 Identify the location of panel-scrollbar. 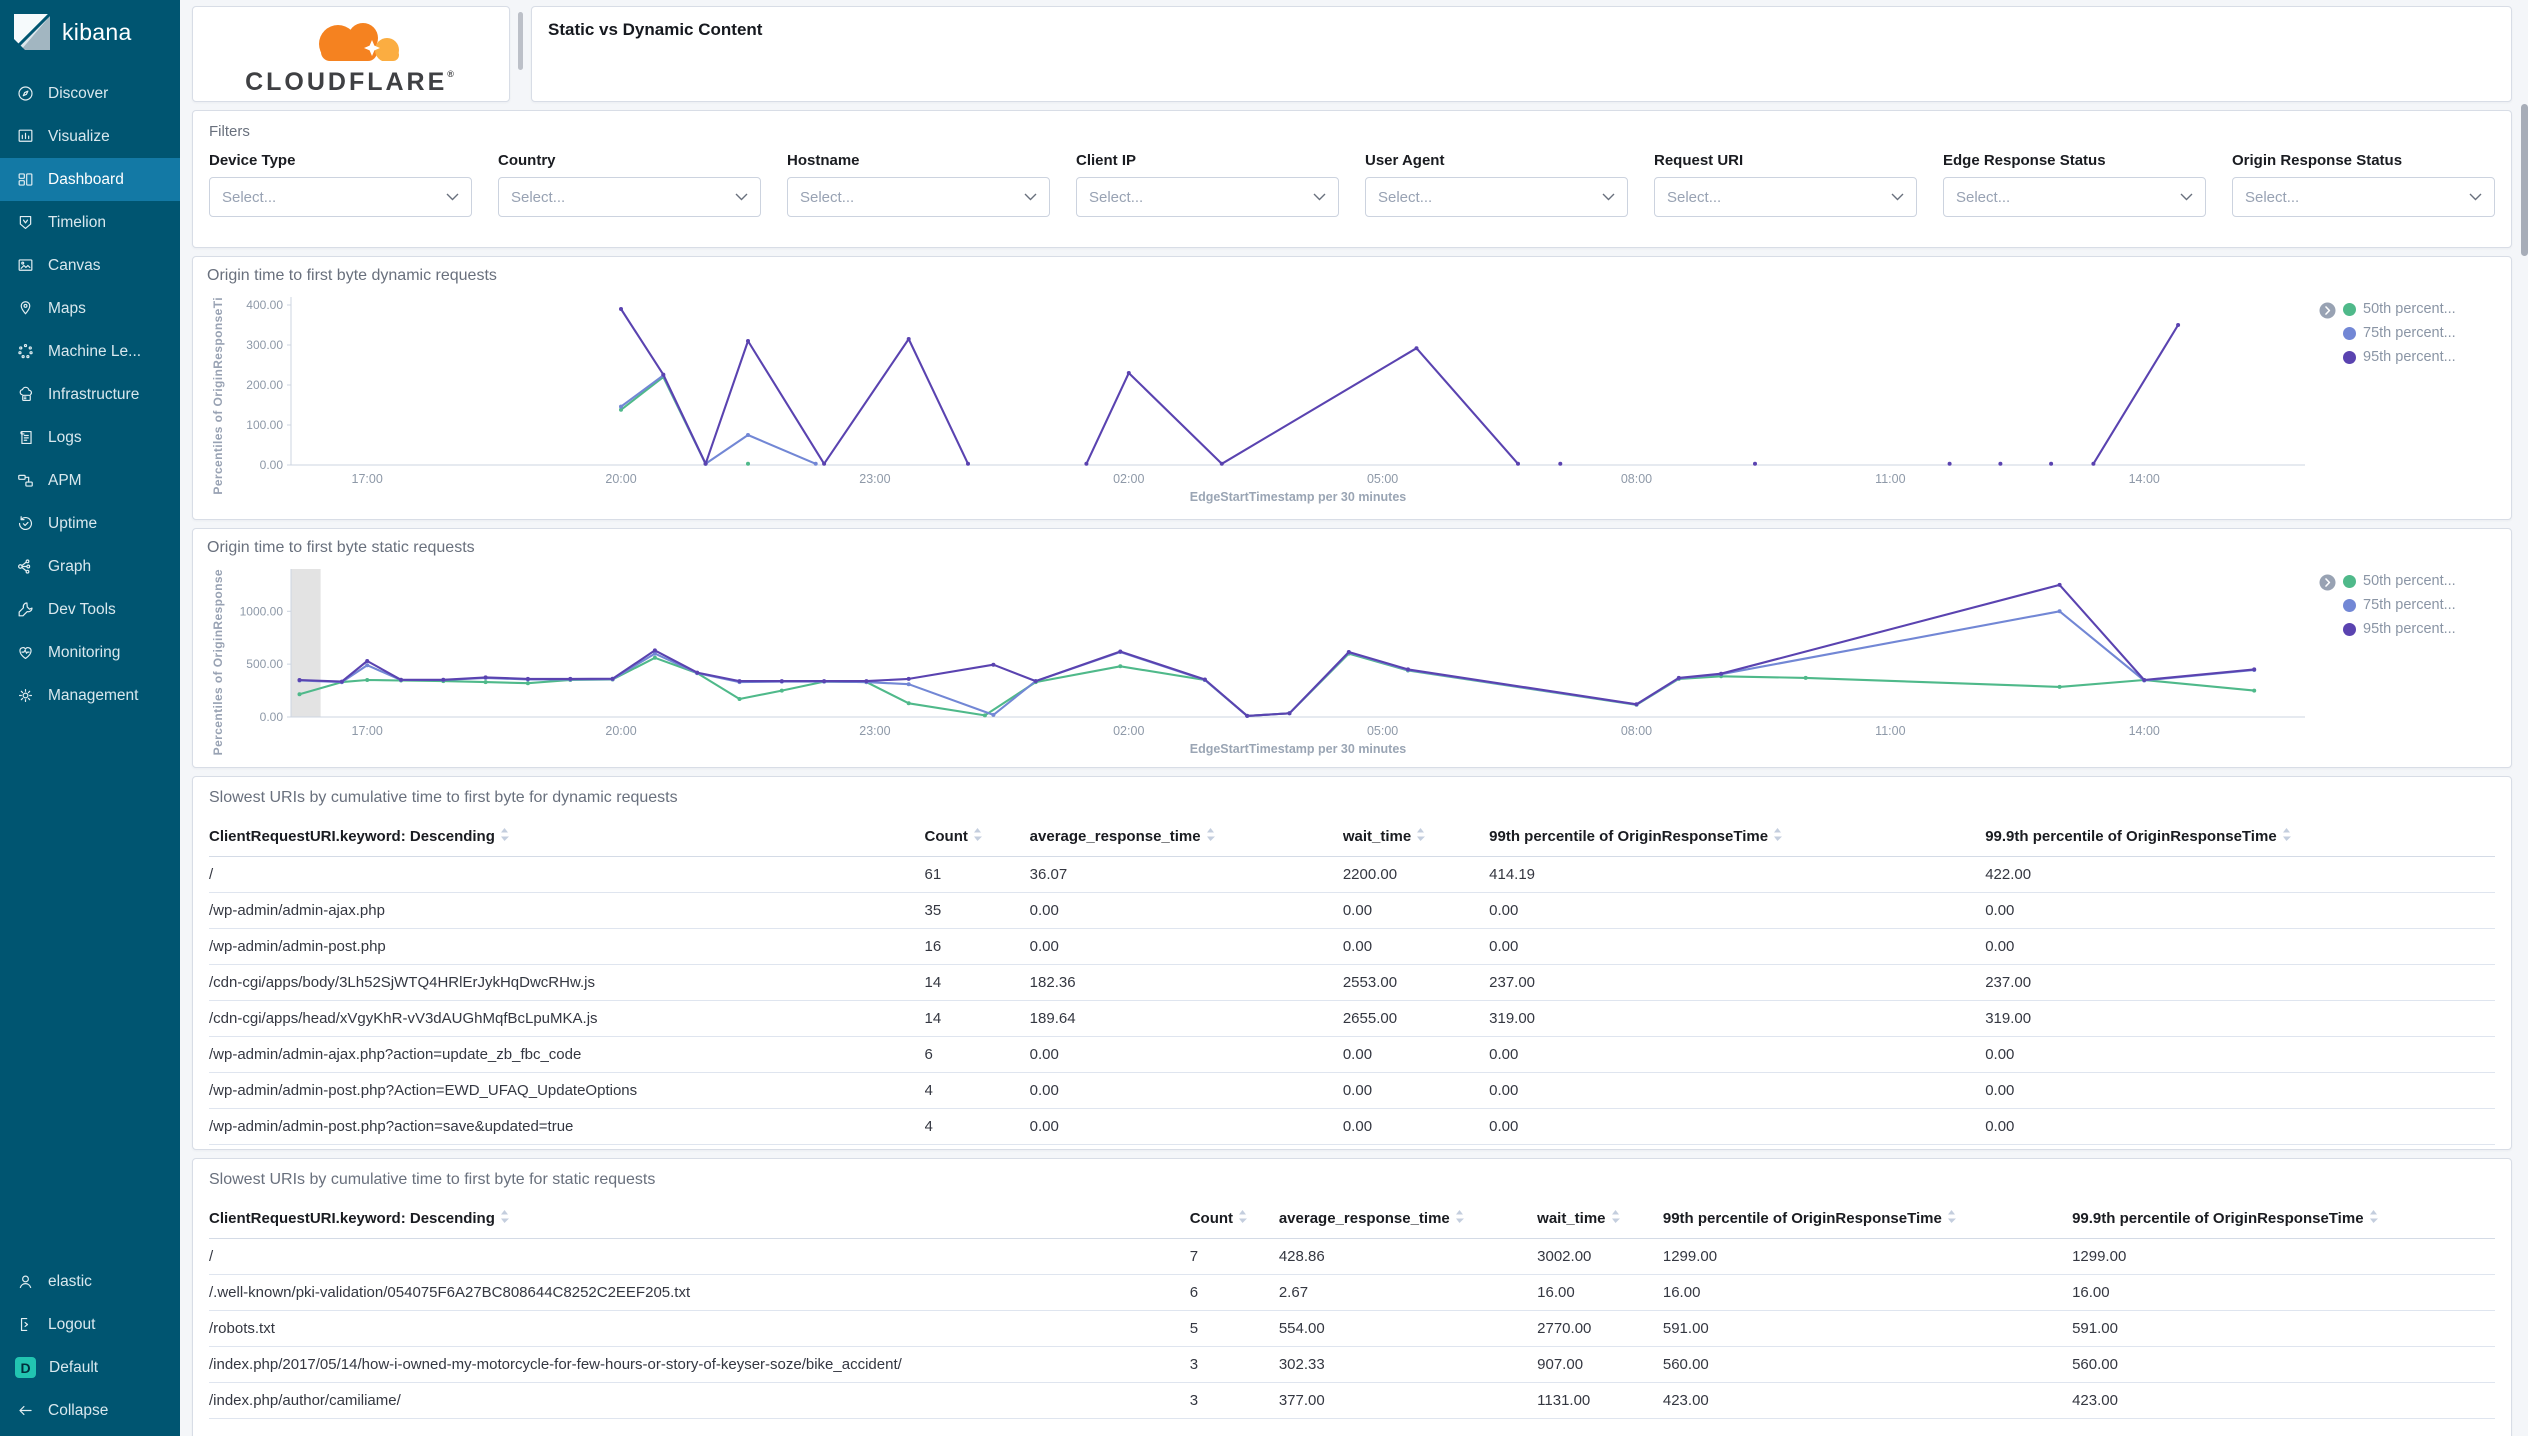
(520, 41).